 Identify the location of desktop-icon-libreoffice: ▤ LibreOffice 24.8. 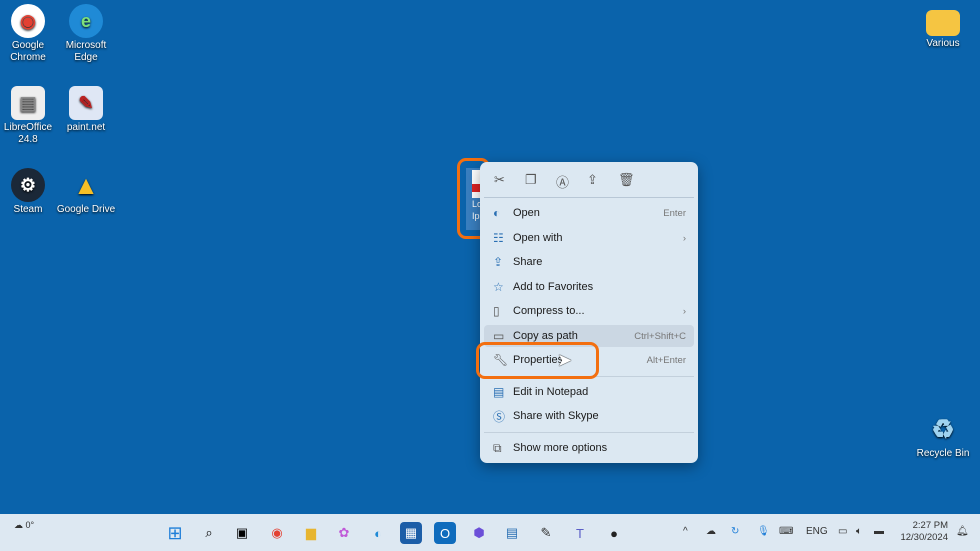
(29, 116).